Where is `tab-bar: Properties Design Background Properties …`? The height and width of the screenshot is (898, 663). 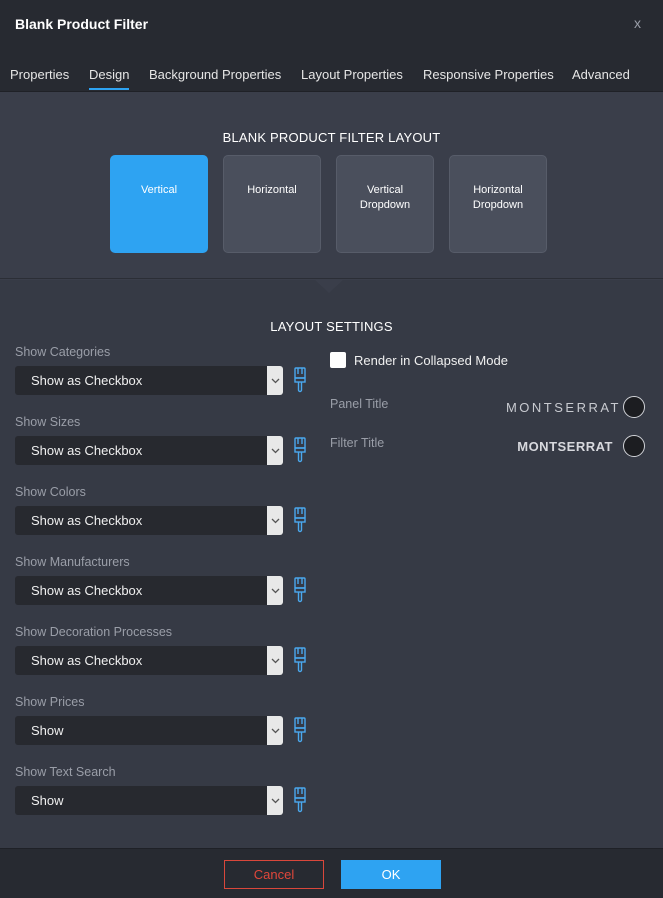 tab-bar: Properties Design Background Properties … is located at coordinates (331, 71).